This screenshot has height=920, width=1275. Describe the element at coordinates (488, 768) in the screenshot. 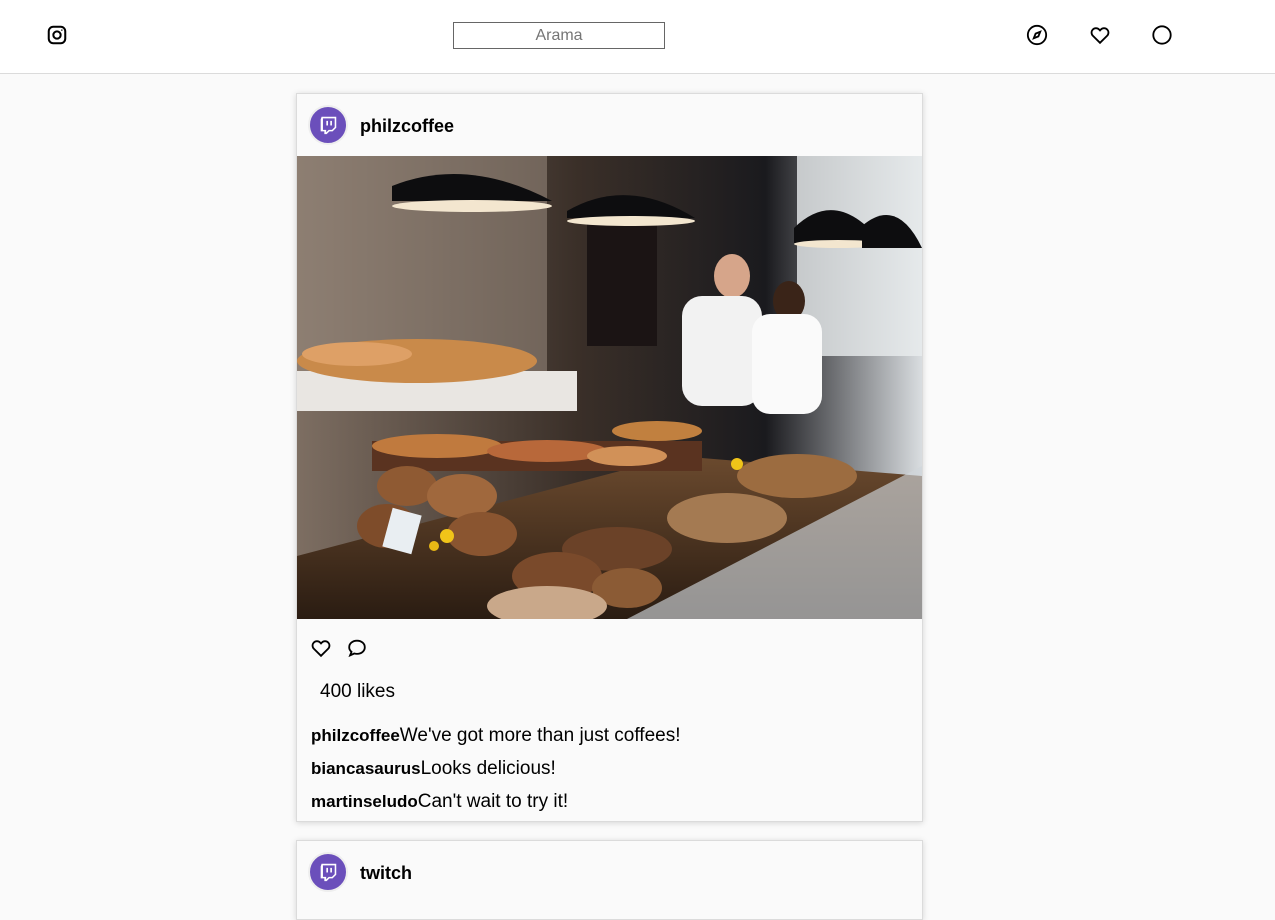

I see `comment-text: Looks delicious!` at that location.